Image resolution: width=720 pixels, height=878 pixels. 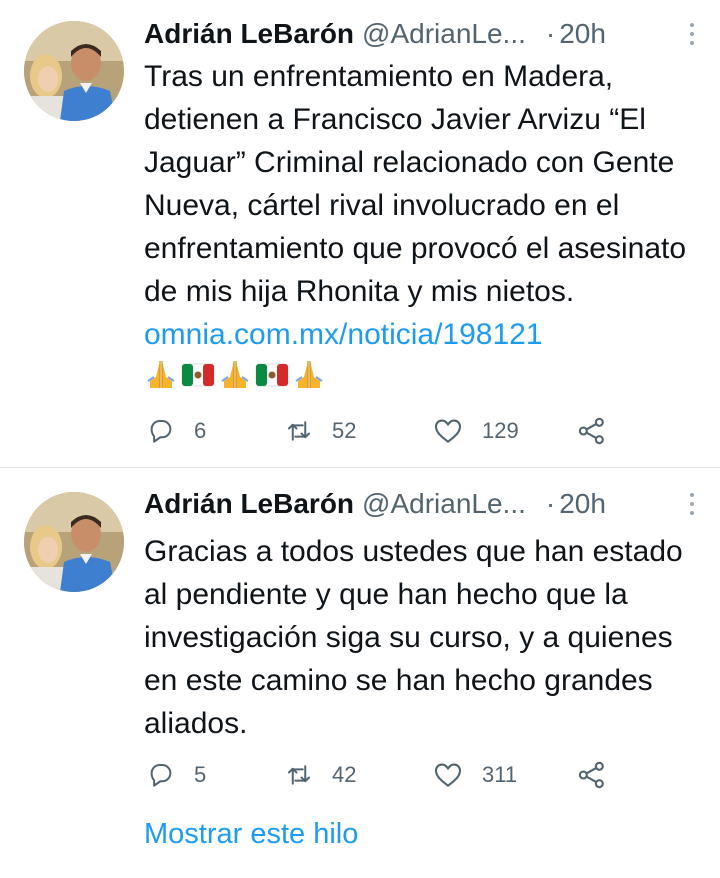 I want to click on like-count: 129, so click(x=500, y=430).